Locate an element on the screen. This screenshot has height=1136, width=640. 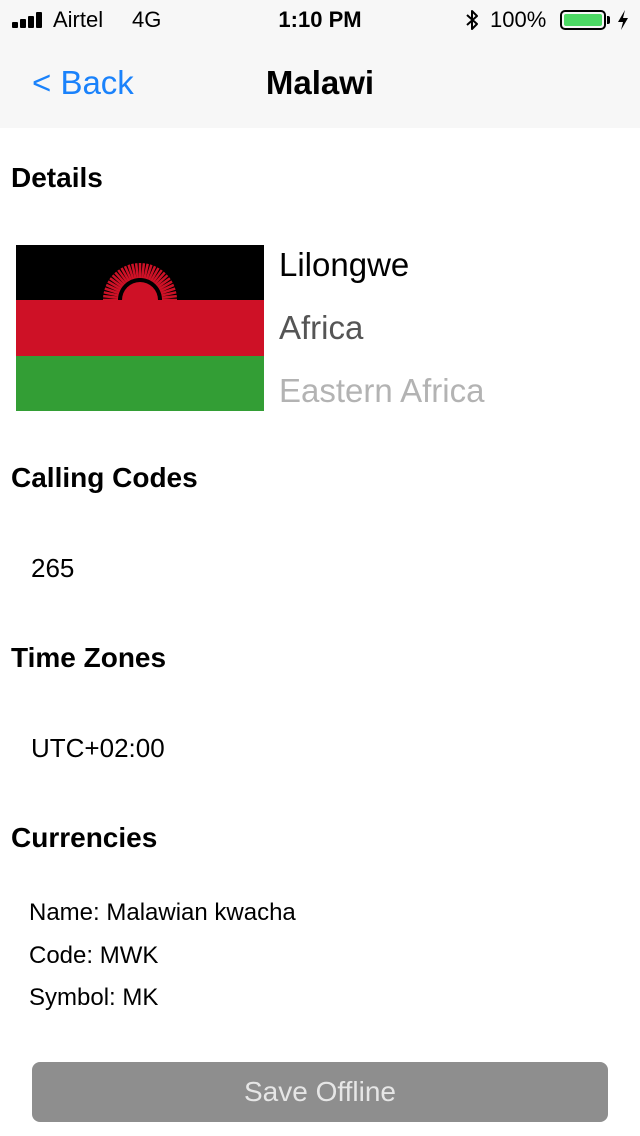
region: Africa is located at coordinates (321, 327).